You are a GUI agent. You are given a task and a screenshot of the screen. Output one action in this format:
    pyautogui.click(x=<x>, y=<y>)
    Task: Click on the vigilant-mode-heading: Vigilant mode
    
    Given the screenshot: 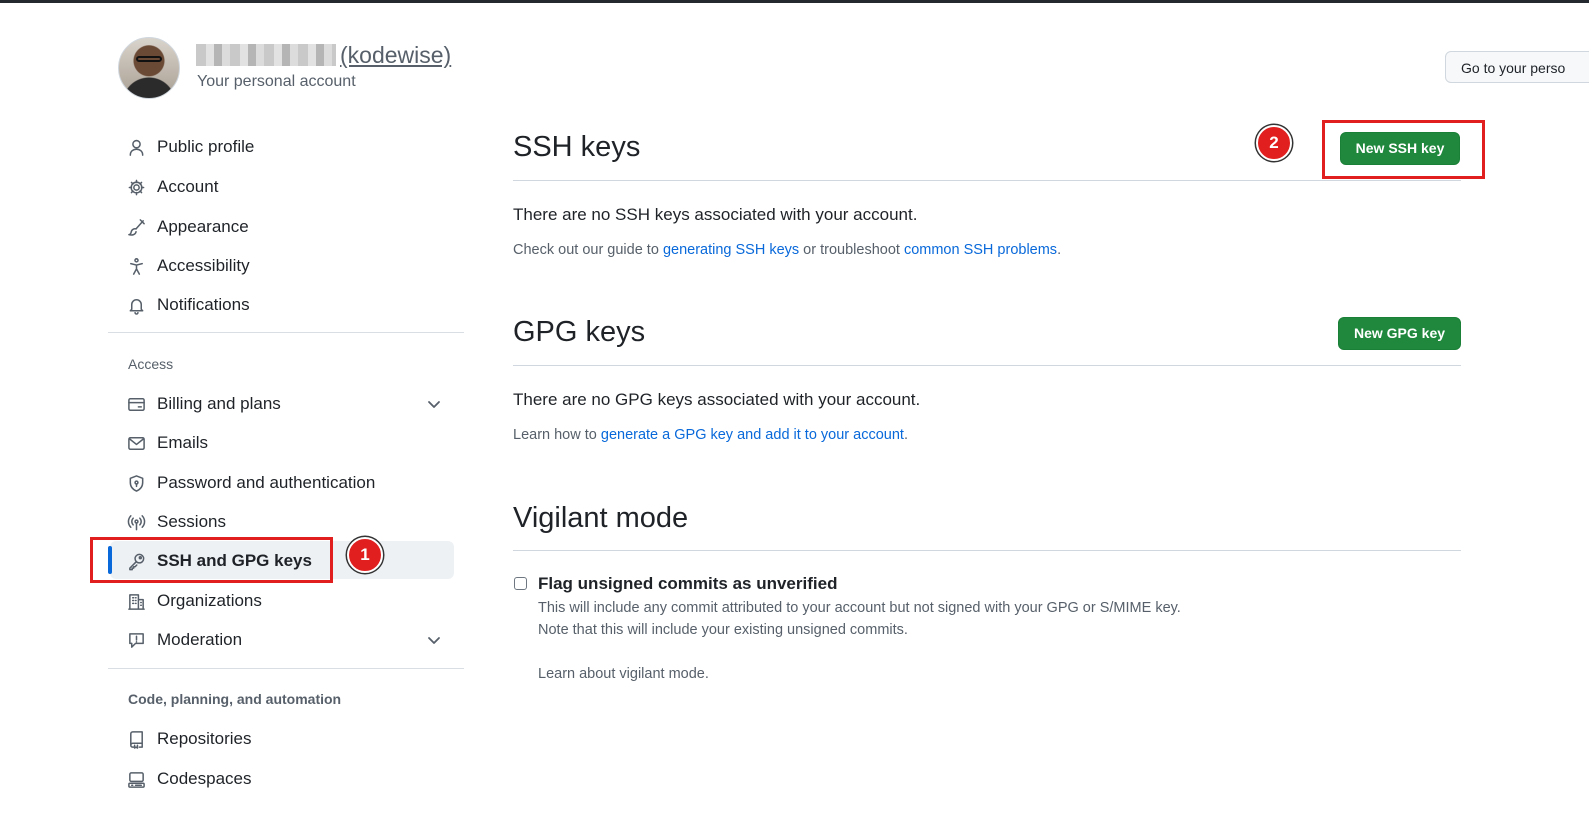 What is the action you would take?
    pyautogui.click(x=601, y=518)
    